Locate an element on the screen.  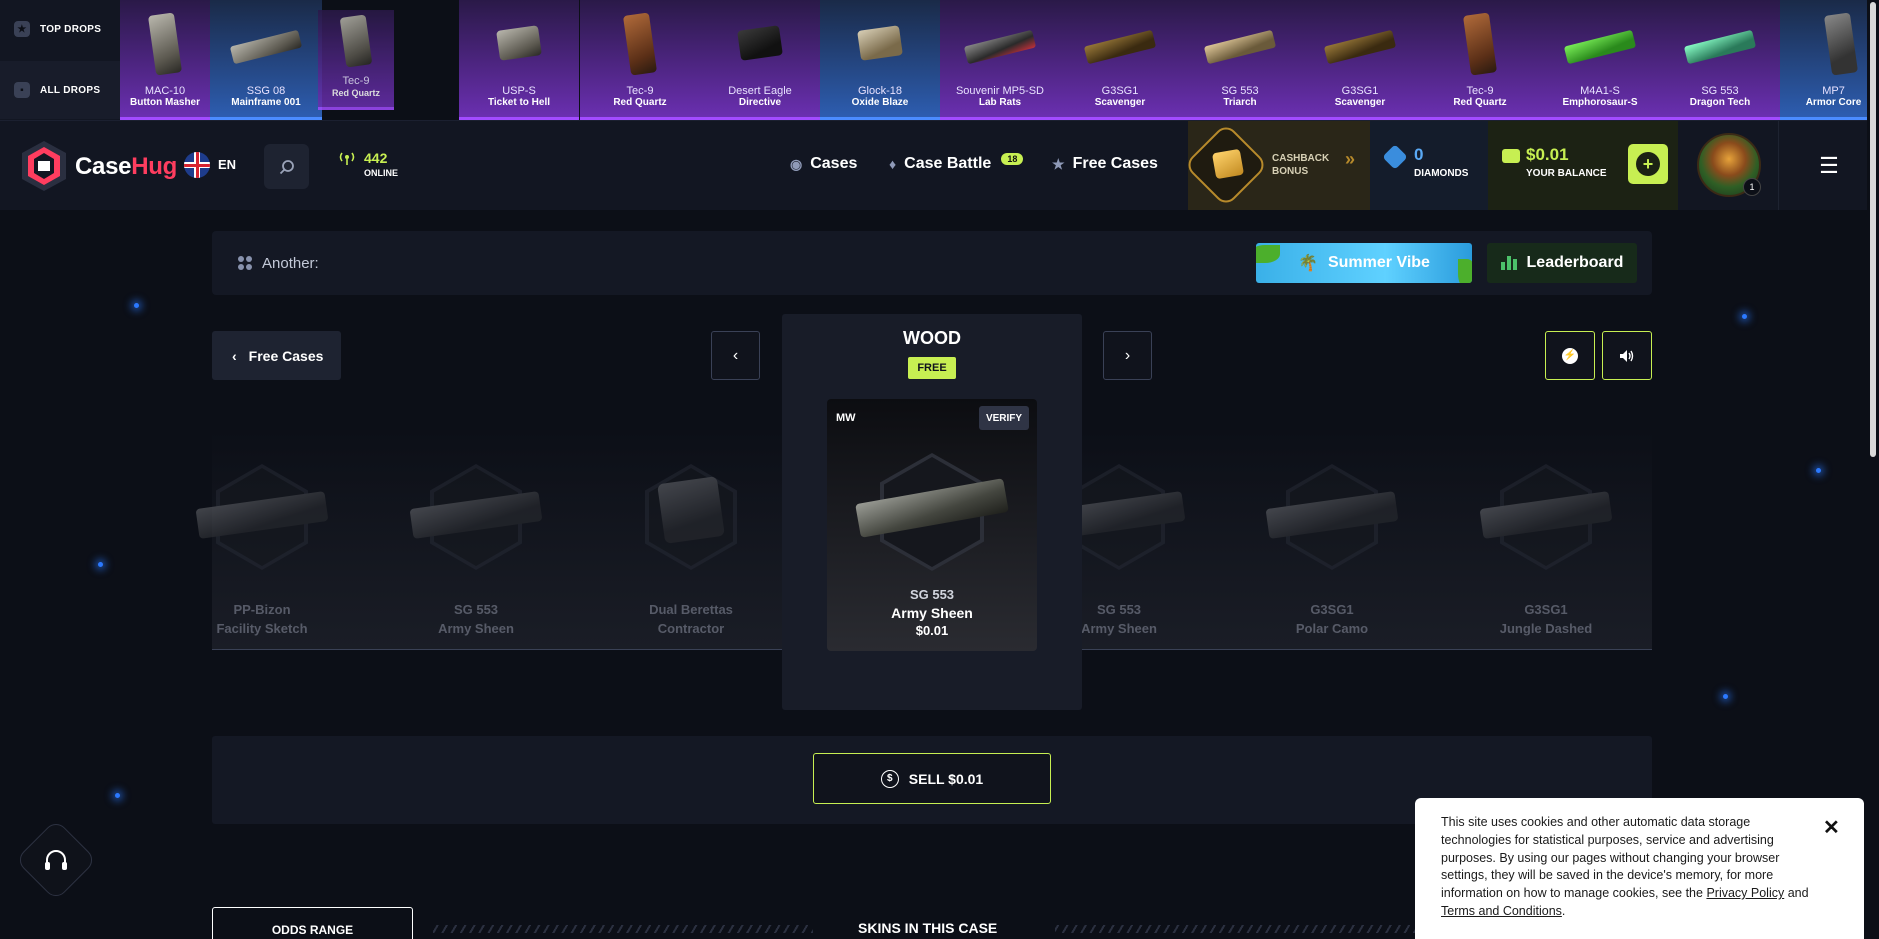
nav-case-battle: ♦ Case Battle 18 is located at coordinates (956, 163).